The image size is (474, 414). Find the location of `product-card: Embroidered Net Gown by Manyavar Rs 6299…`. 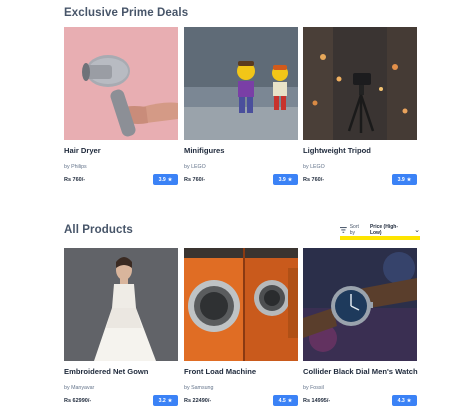

product-card: Embroidered Net Gown by Manyavar Rs 6299… is located at coordinates (121, 327).